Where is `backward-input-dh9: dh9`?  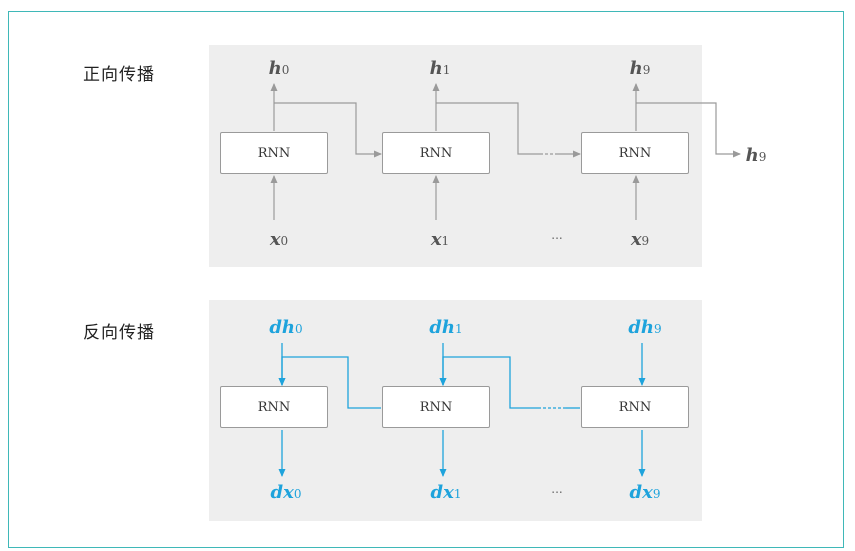 backward-input-dh9: dh9 is located at coordinates (645, 327).